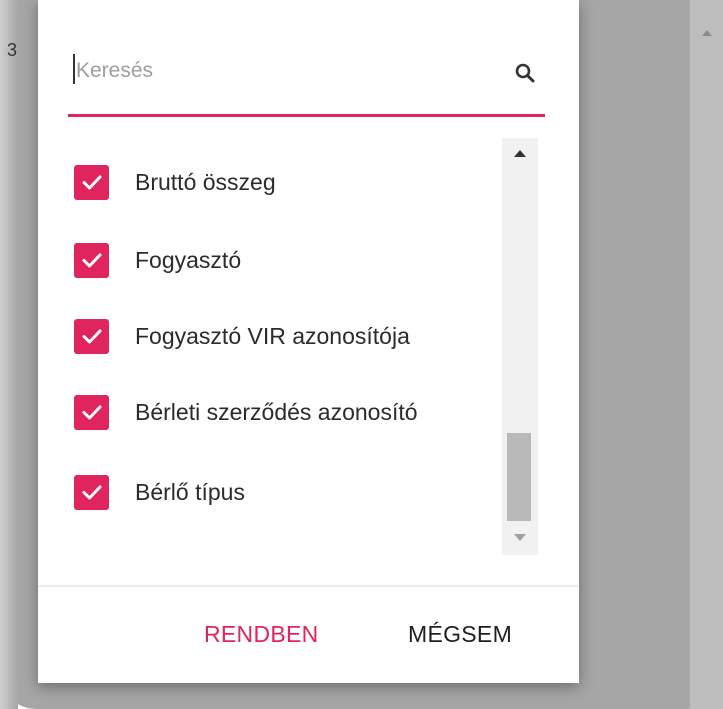  What do you see at coordinates (9, 354) in the screenshot?
I see `backdrop-edge` at bounding box center [9, 354].